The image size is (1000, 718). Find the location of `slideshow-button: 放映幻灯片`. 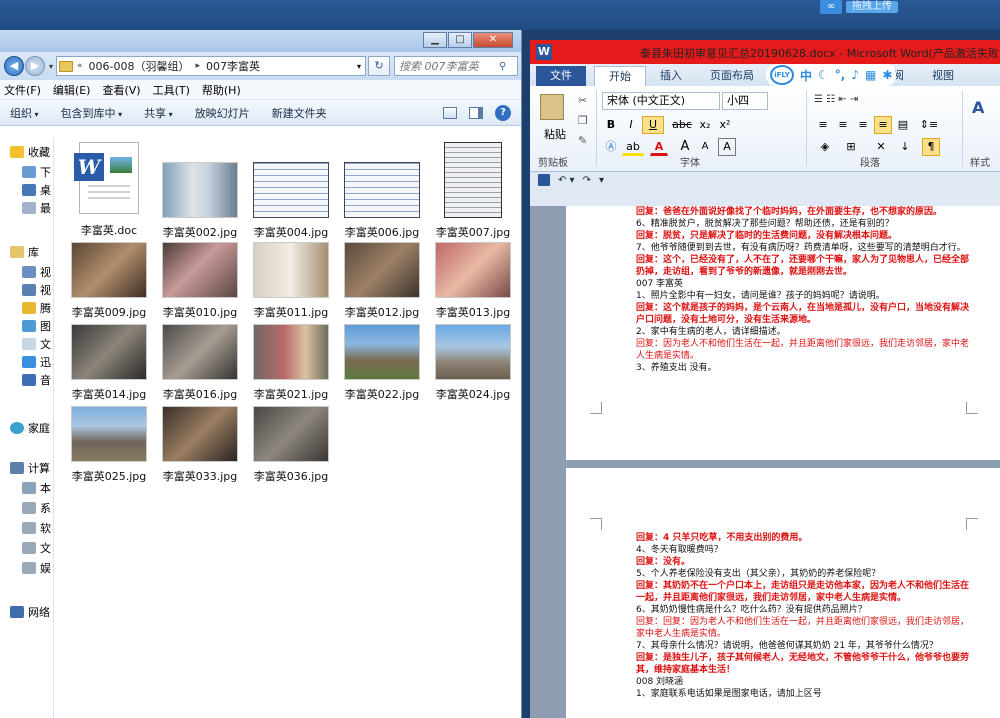

slideshow-button: 放映幻灯片 is located at coordinates (222, 113).